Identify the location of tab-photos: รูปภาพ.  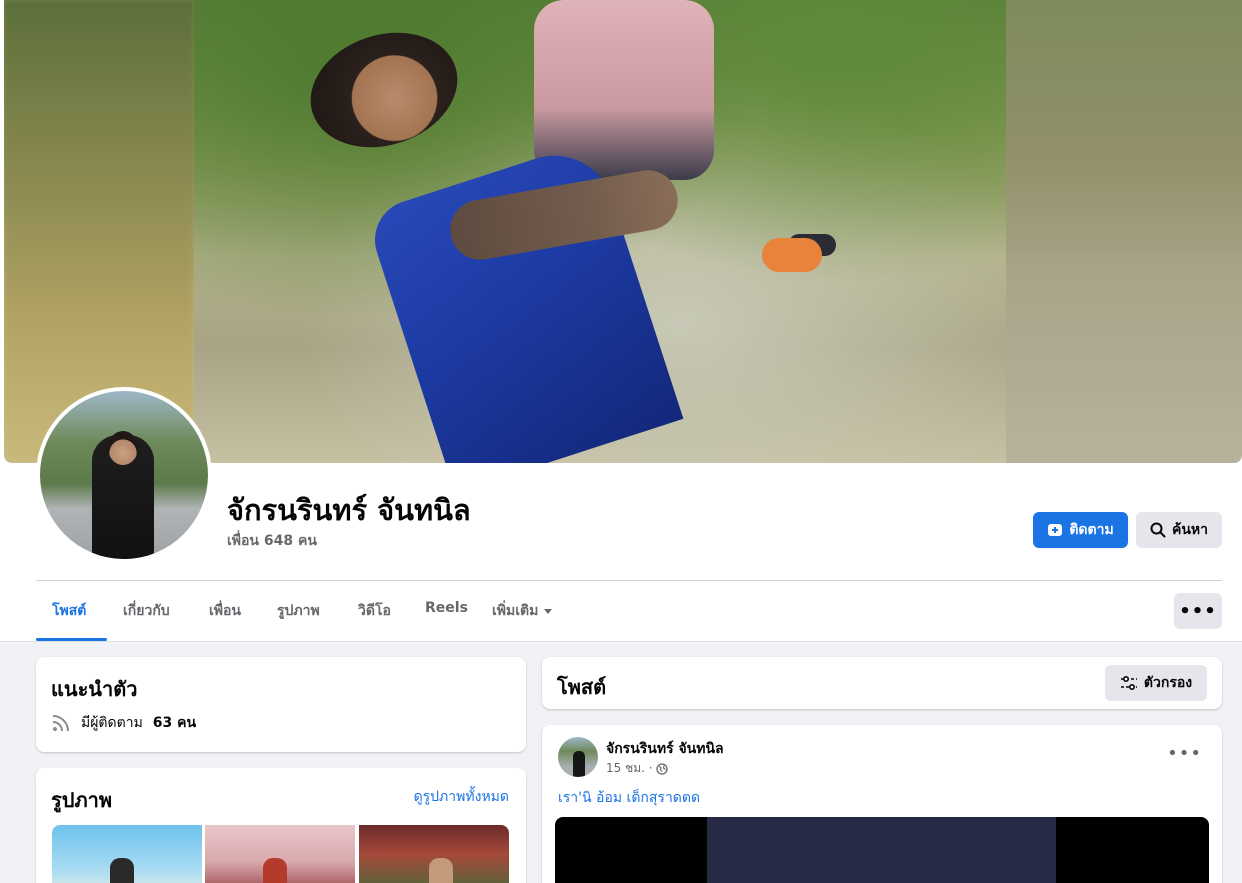
(298, 611).